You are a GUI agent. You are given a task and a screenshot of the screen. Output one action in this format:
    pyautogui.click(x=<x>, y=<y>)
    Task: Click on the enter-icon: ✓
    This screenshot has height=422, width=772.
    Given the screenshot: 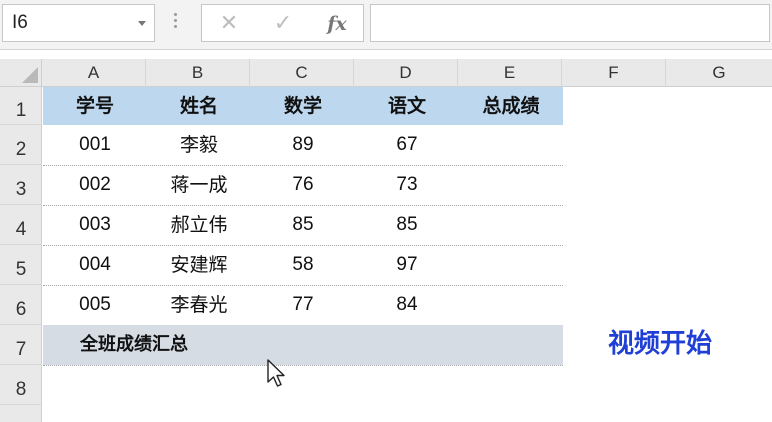 What is the action you would take?
    pyautogui.click(x=283, y=24)
    